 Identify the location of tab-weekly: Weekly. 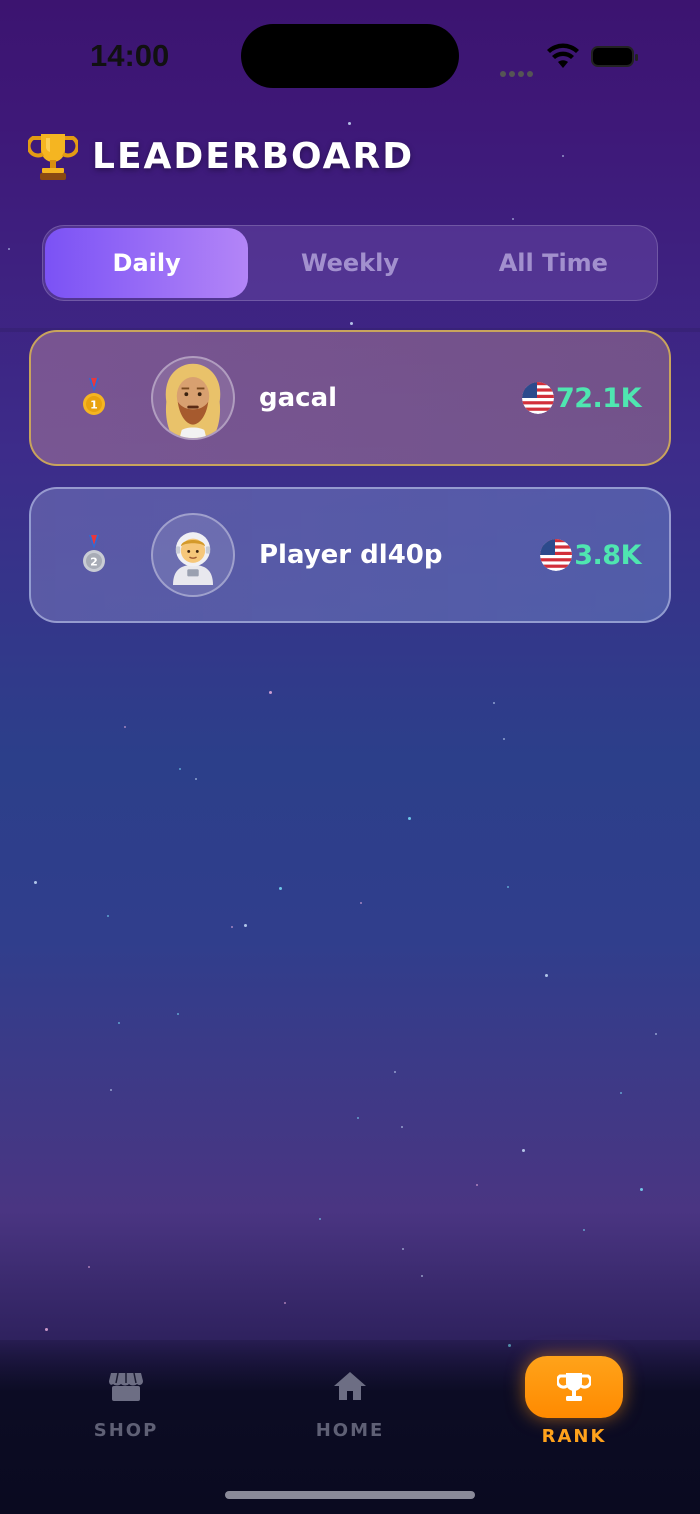
(349, 263).